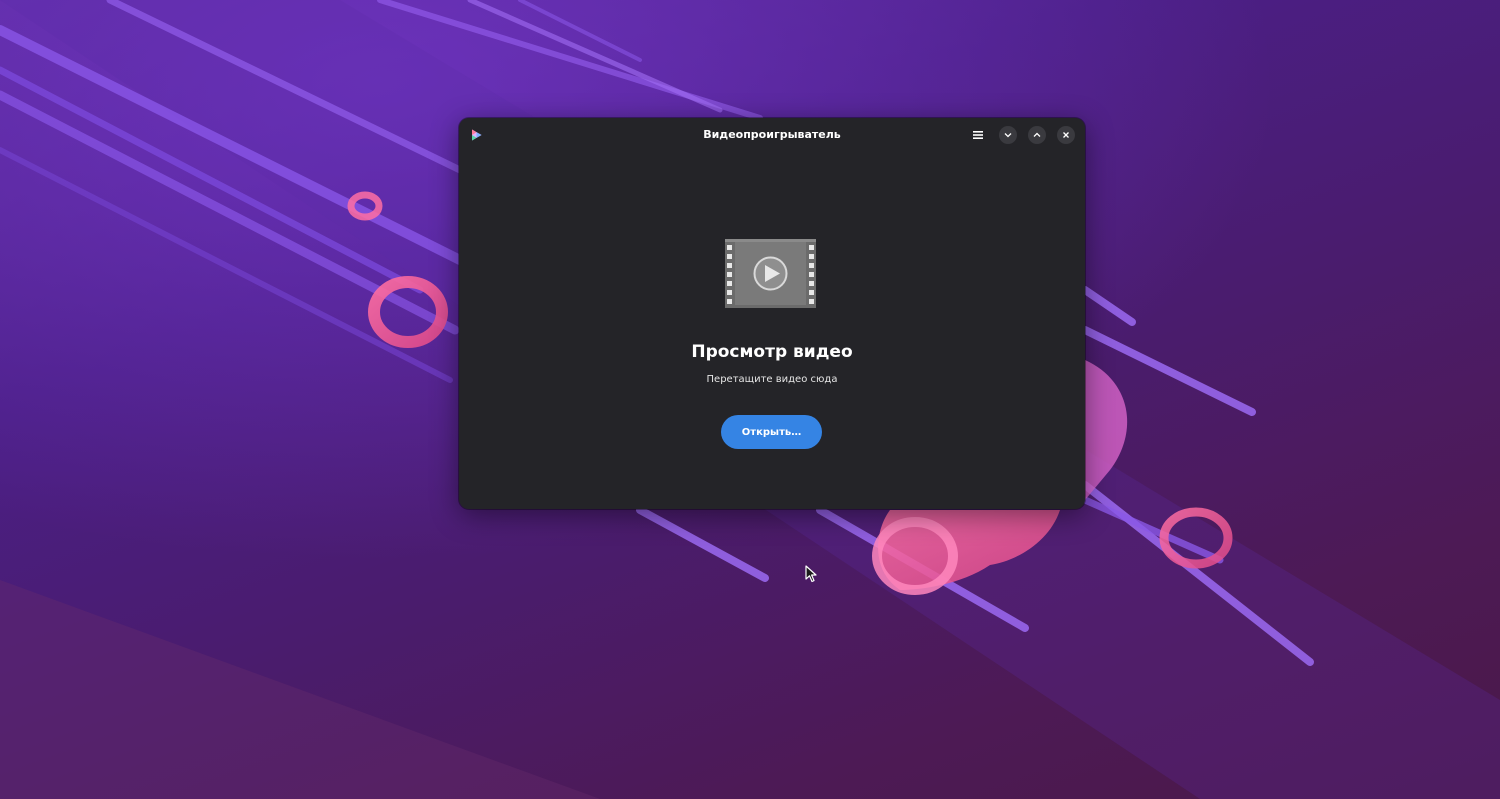 Image resolution: width=1500 pixels, height=799 pixels. Describe the element at coordinates (770, 273) in the screenshot. I see `video-film-icon` at that location.